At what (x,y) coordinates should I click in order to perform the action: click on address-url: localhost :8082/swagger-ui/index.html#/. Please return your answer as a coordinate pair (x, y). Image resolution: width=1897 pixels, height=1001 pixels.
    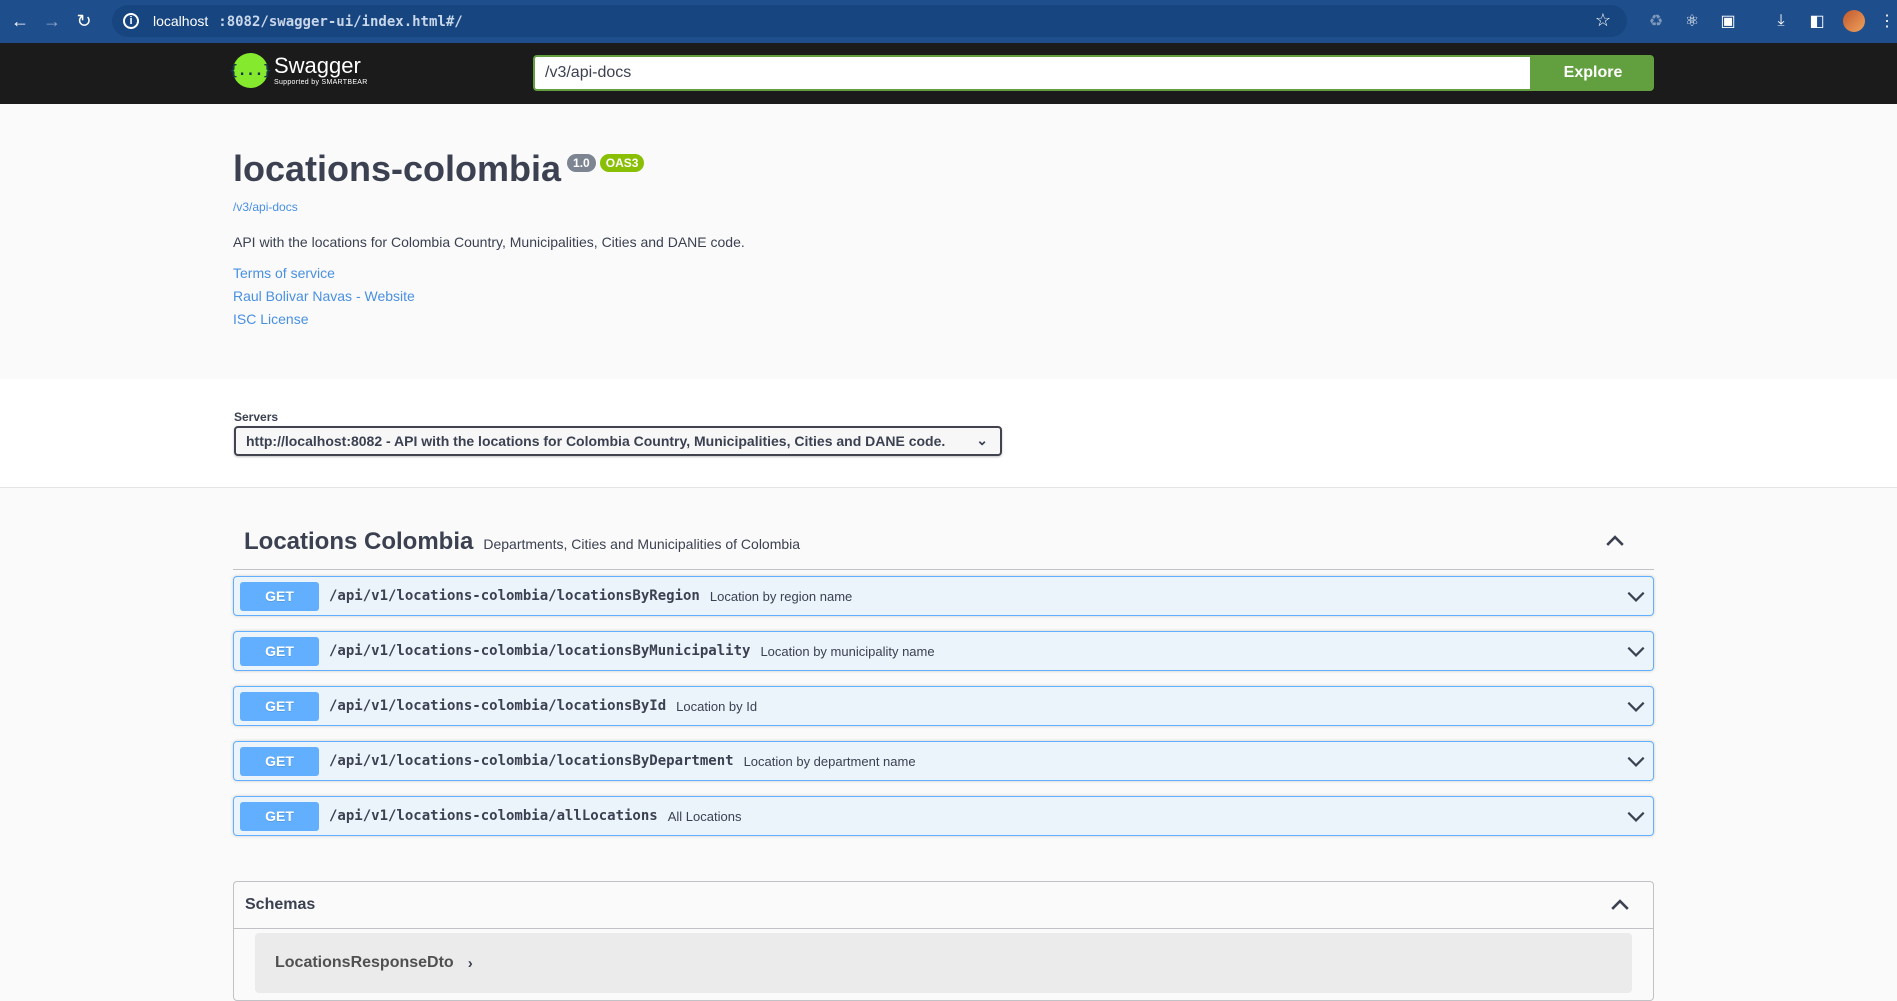
    Looking at the image, I should click on (308, 21).